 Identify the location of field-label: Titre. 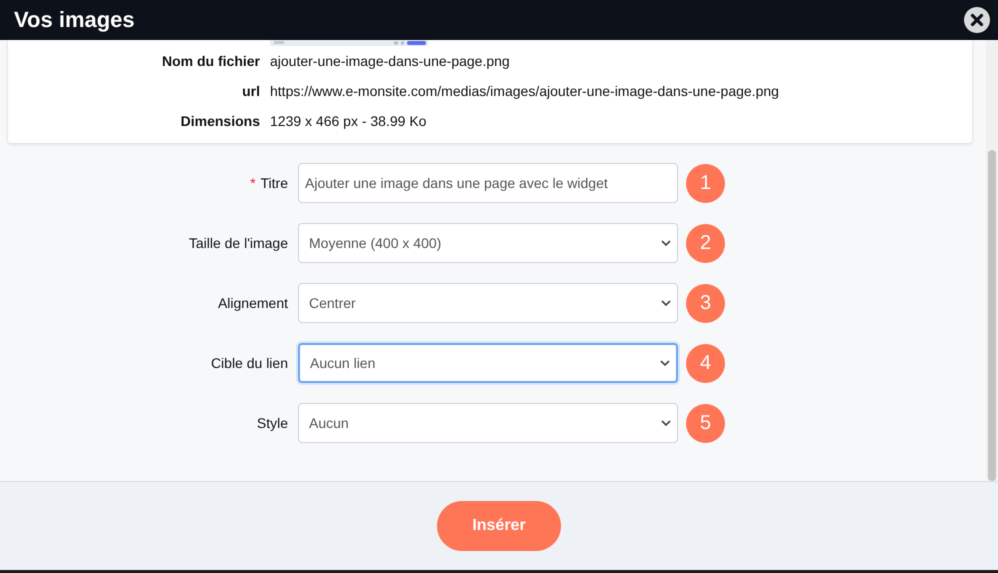
(274, 183).